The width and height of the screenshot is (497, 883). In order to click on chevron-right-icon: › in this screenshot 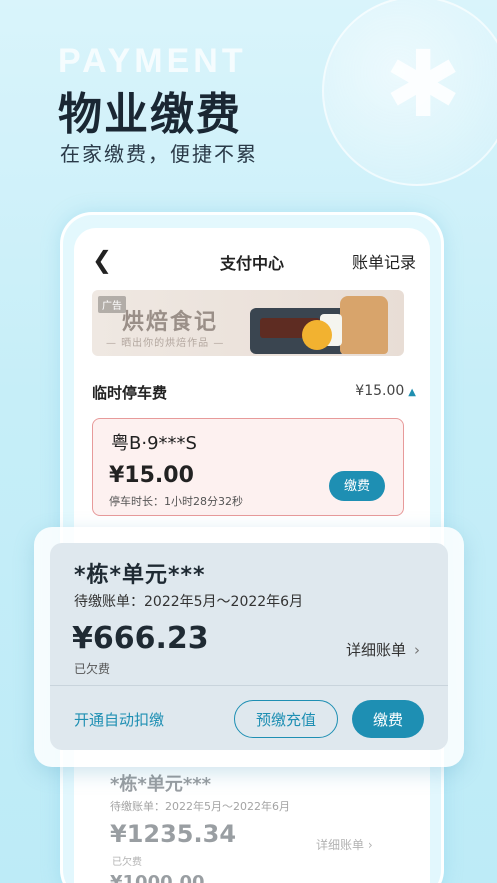, I will do `click(417, 650)`.